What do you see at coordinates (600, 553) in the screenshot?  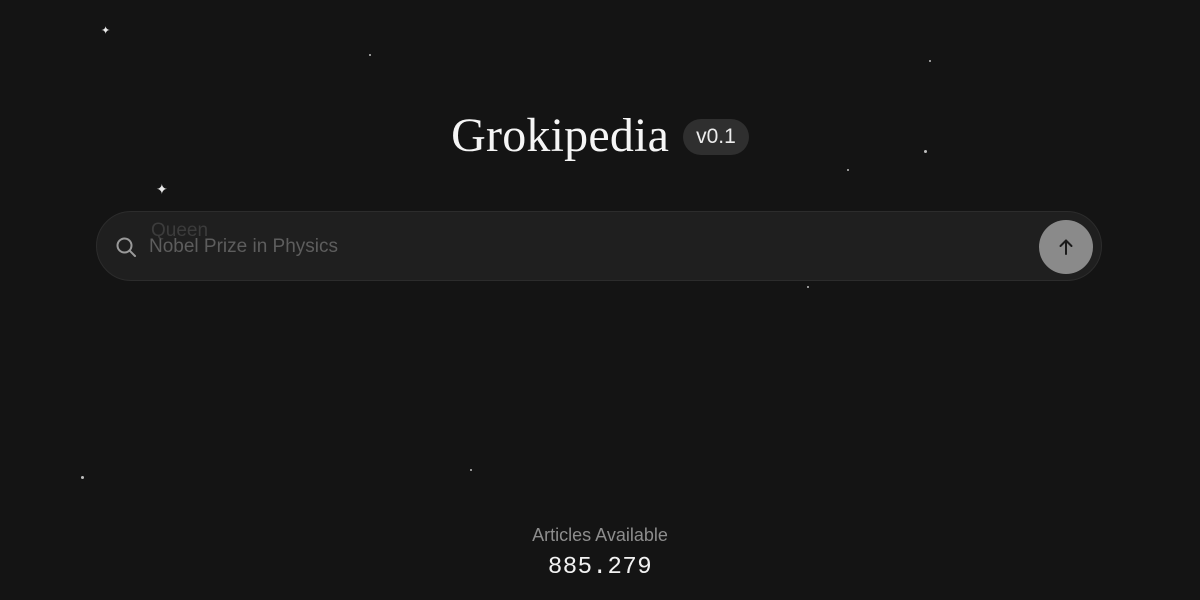 I see `articles-stats: Articles Available 885.279` at bounding box center [600, 553].